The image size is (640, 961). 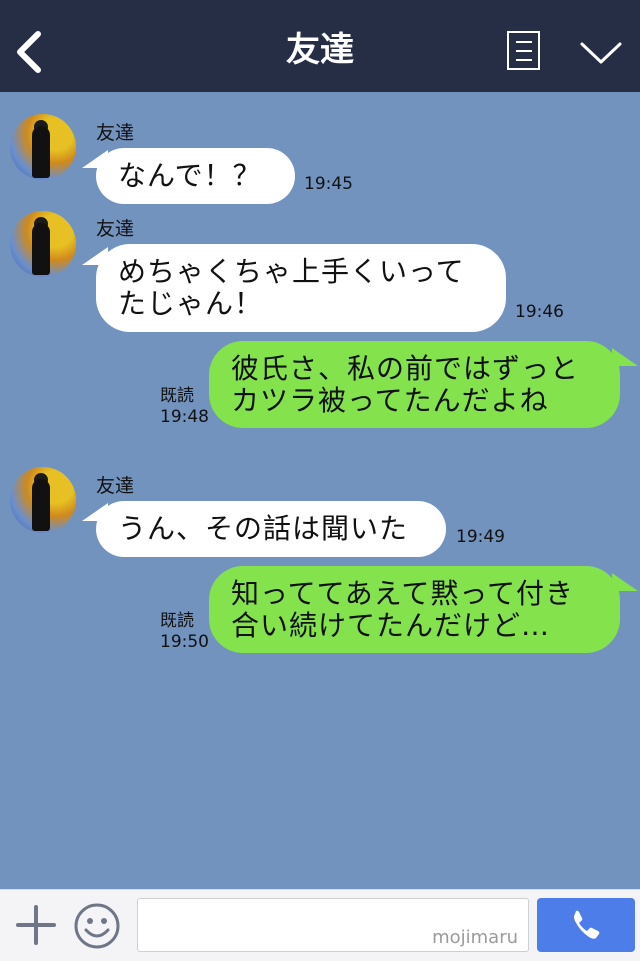 I want to click on emoji-button, so click(x=97, y=926).